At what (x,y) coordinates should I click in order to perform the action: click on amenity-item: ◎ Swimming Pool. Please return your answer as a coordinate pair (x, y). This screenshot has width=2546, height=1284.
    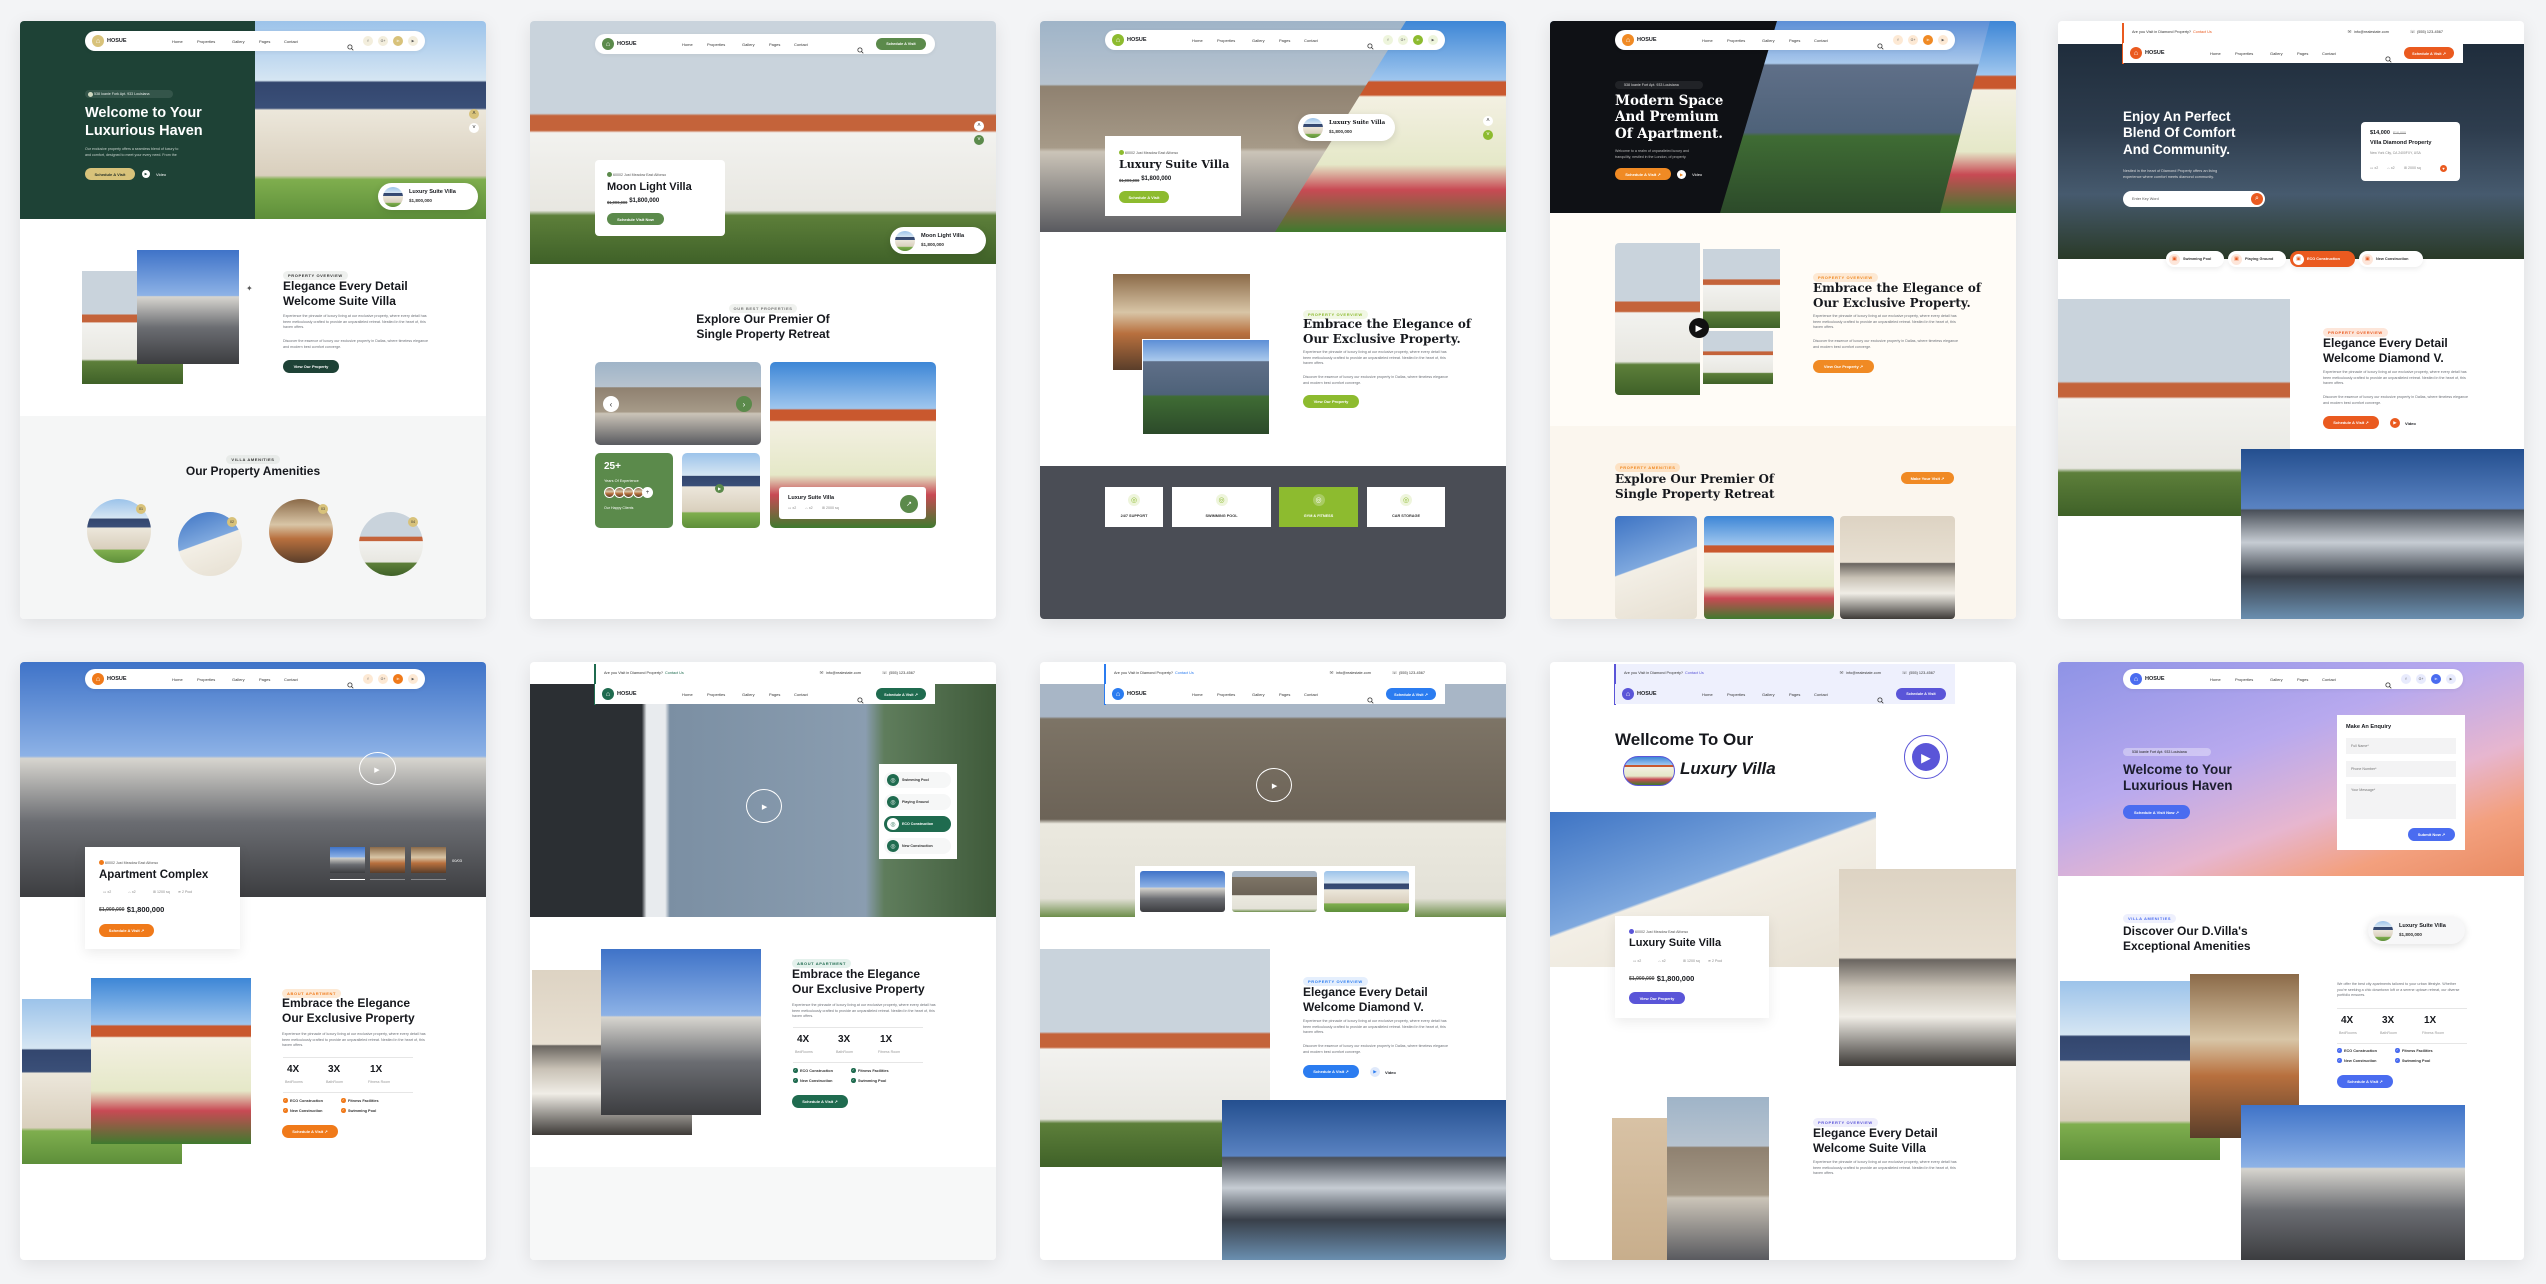
    Looking at the image, I should click on (917, 780).